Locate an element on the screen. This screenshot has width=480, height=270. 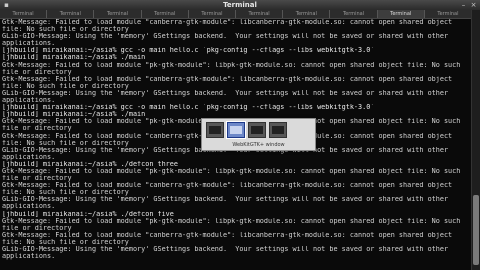
tab-terminal-4: Terminal is located at coordinates (165, 14).